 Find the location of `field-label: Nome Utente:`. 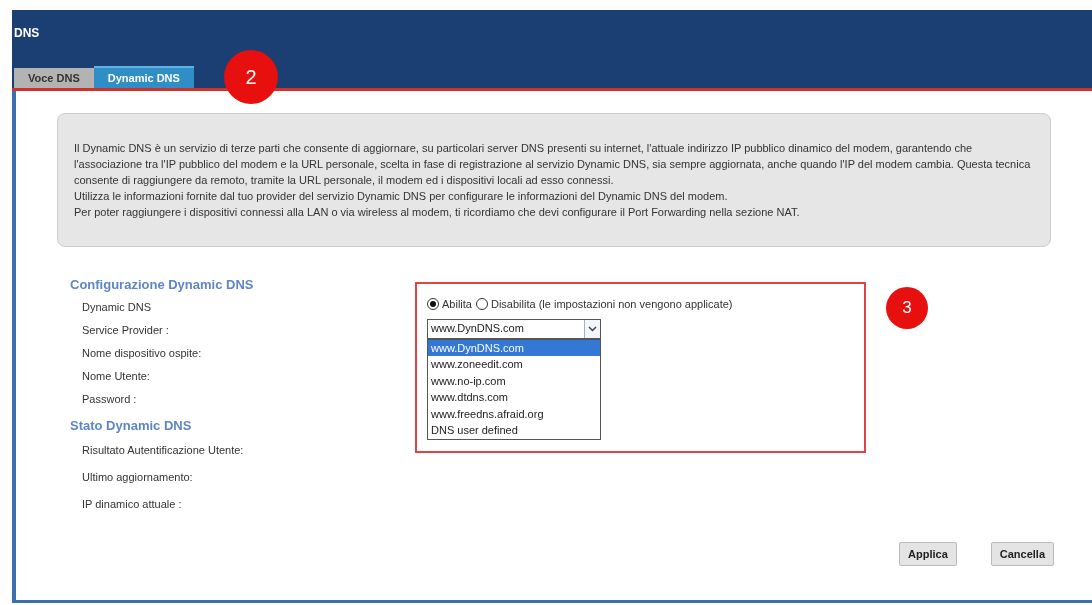

field-label: Nome Utente: is located at coordinates (116, 376).